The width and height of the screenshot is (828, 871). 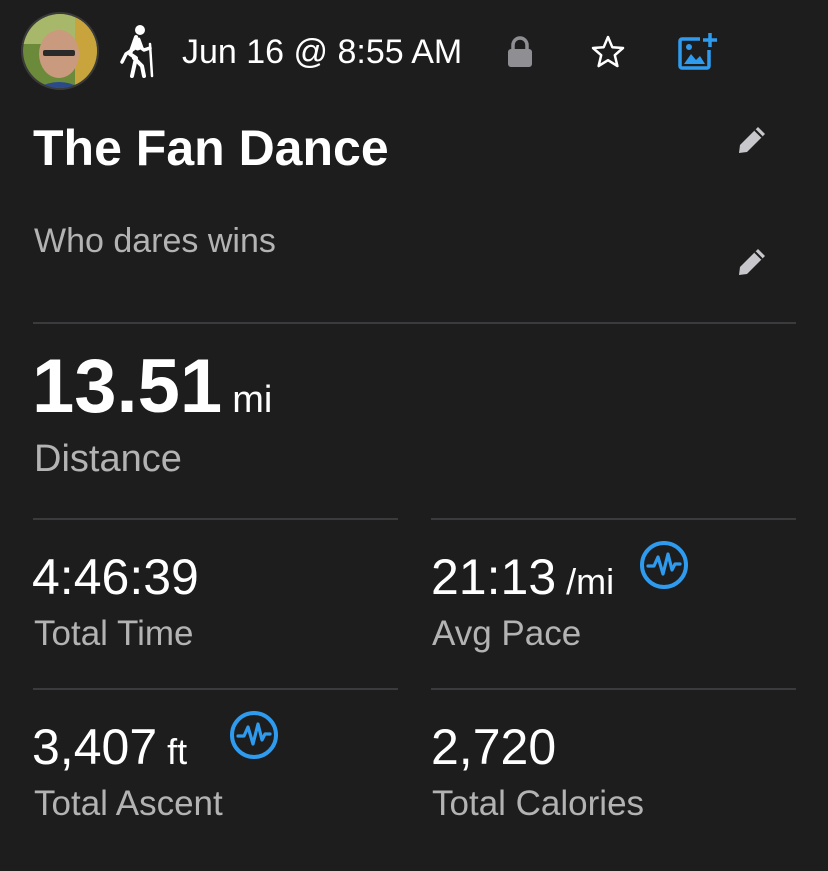 What do you see at coordinates (136, 51) in the screenshot?
I see `hiking-icon` at bounding box center [136, 51].